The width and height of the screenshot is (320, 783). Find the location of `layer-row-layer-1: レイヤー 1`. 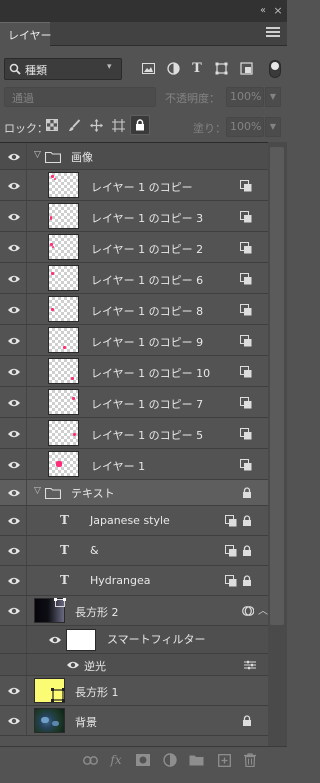

layer-row-layer-1: レイヤー 1 is located at coordinates (134, 464).